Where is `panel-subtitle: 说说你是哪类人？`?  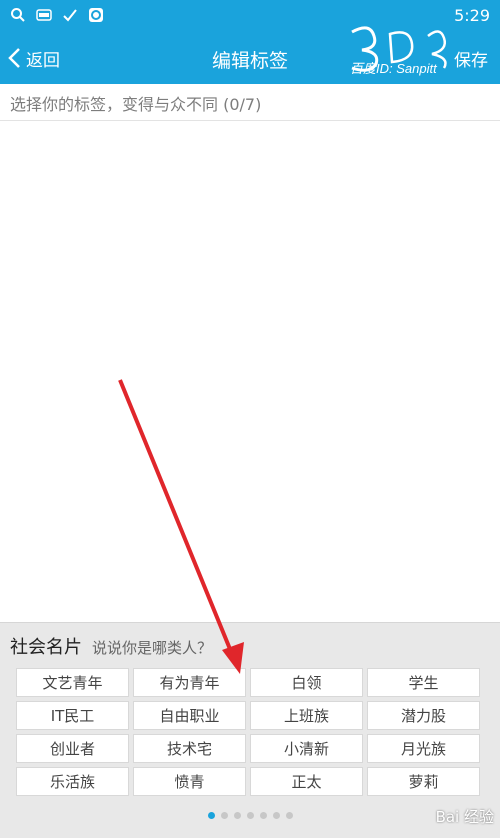 panel-subtitle: 说说你是哪类人？ is located at coordinates (152, 648).